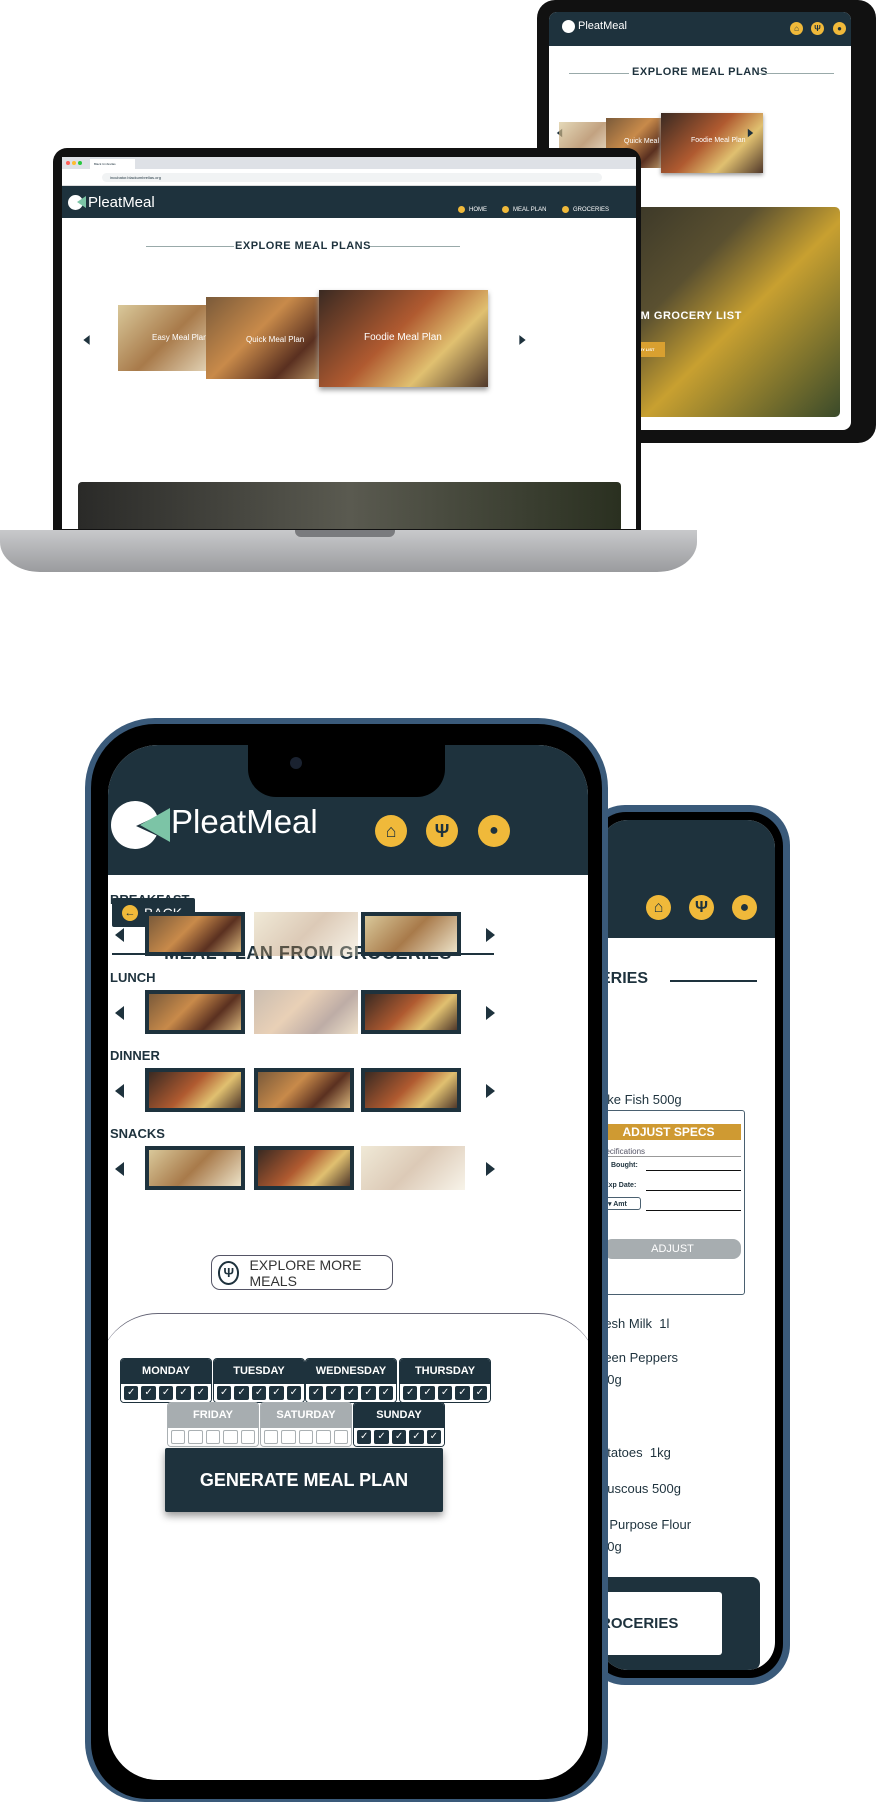 The image size is (876, 1802). Describe the element at coordinates (622, 1203) in the screenshot. I see `amount-dropdown: ▾ Amt` at that location.